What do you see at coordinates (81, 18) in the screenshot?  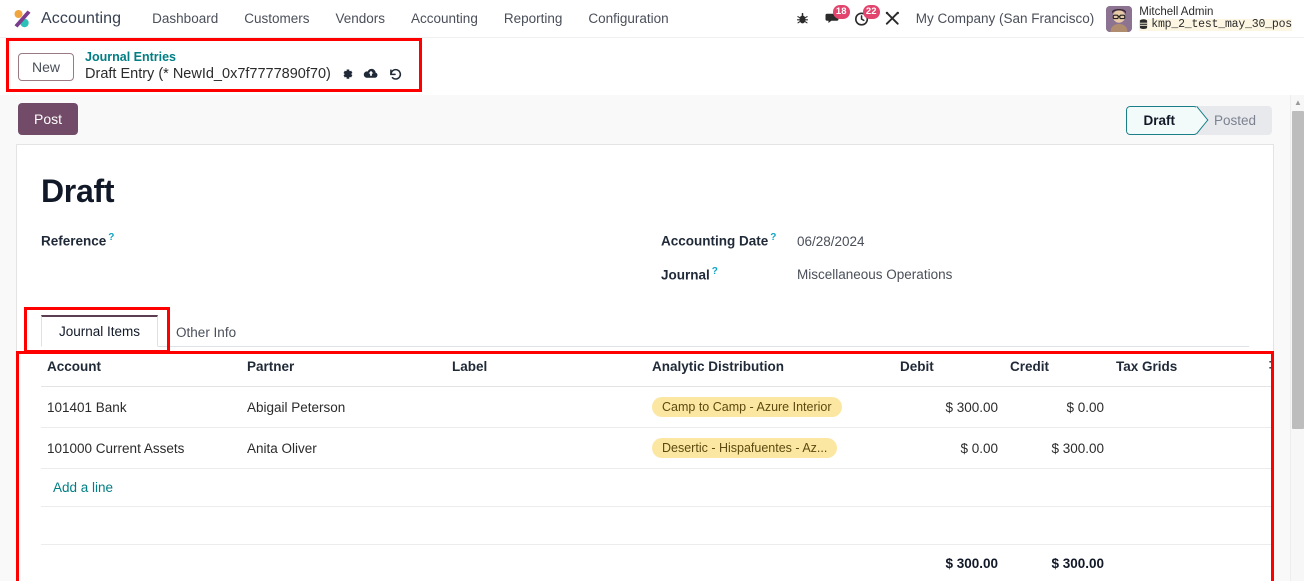 I see `app-name-label: Accounting` at bounding box center [81, 18].